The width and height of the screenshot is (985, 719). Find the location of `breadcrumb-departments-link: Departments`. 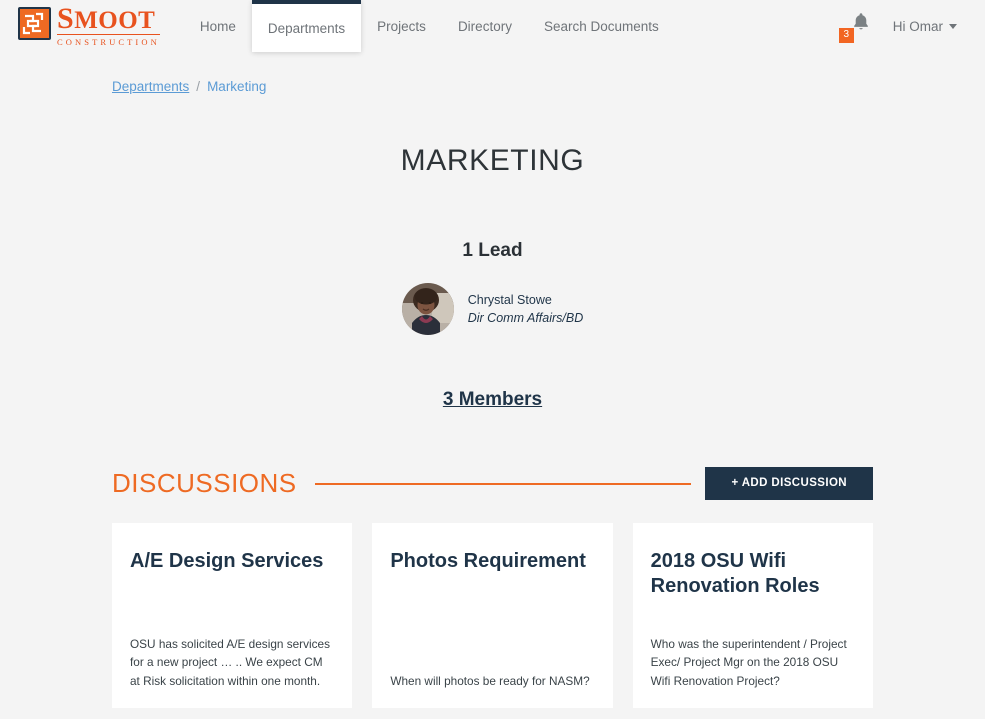

breadcrumb-departments-link: Departments is located at coordinates (150, 86).